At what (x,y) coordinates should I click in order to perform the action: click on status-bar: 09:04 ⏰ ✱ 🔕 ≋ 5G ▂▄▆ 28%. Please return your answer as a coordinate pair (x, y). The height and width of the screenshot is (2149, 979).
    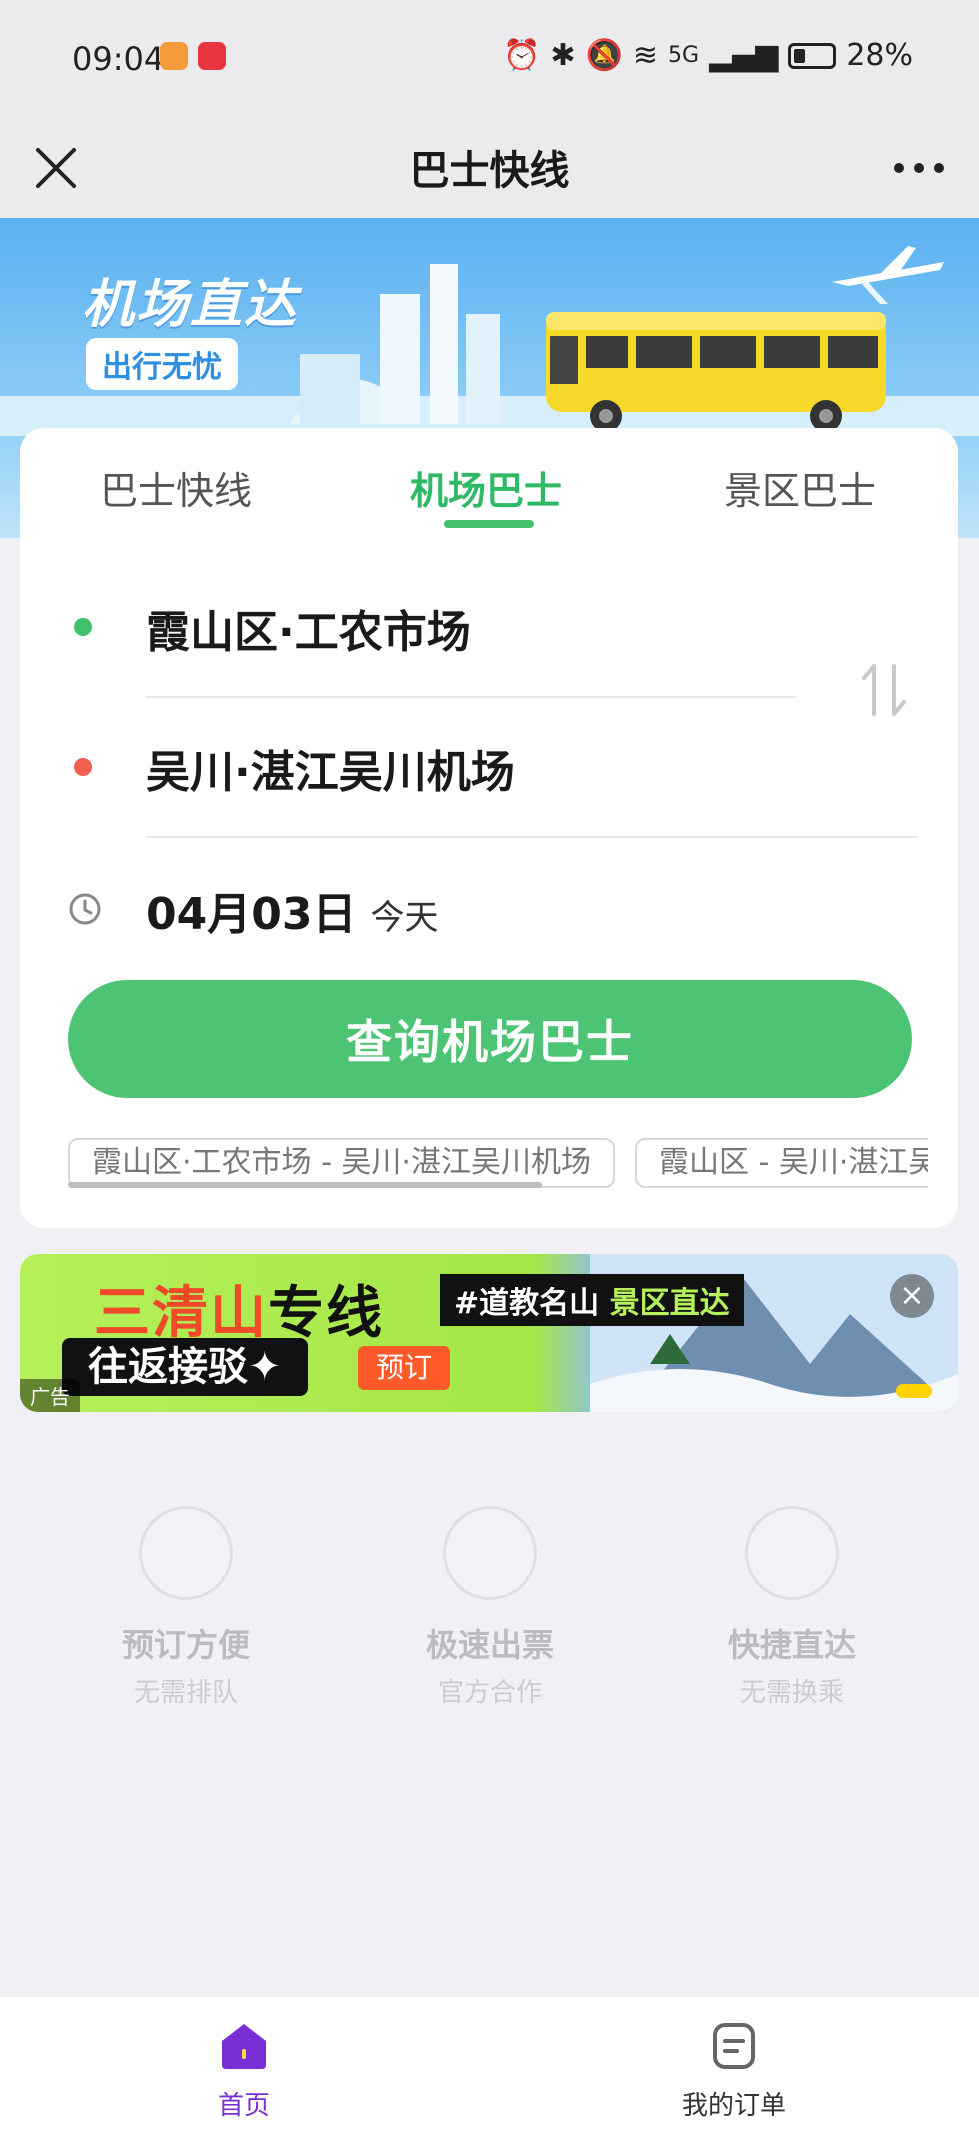
    Looking at the image, I should click on (489, 59).